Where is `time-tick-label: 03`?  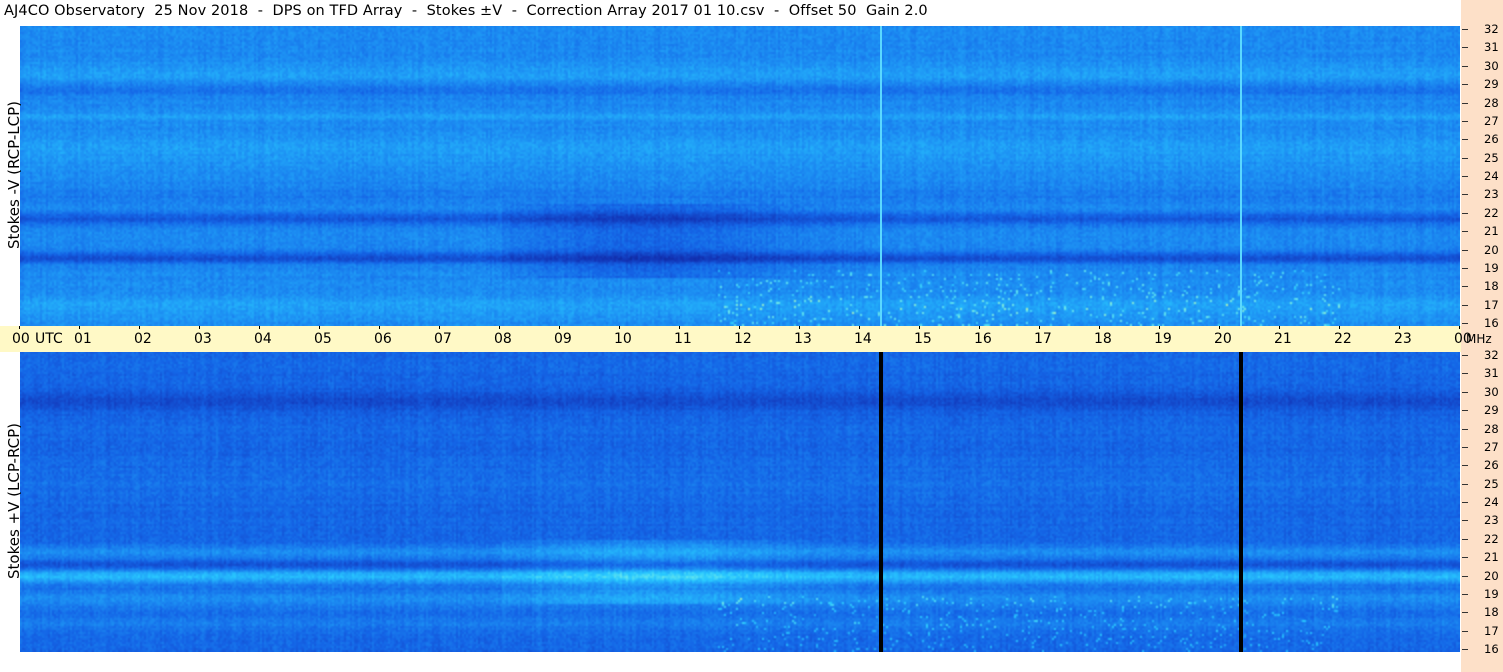 time-tick-label: 03 is located at coordinates (203, 339).